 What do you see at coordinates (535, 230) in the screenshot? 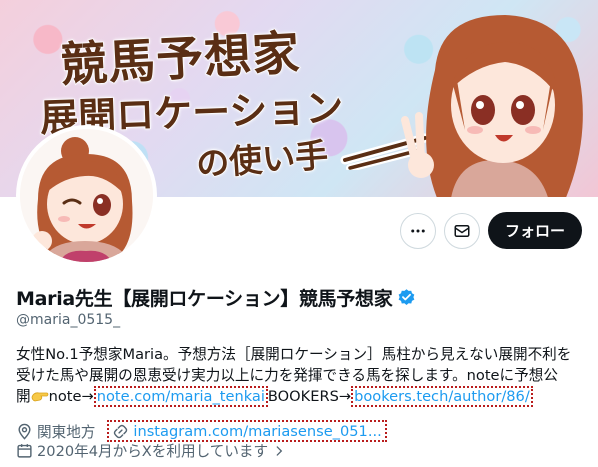
I see `follow-button: フォロー` at bounding box center [535, 230].